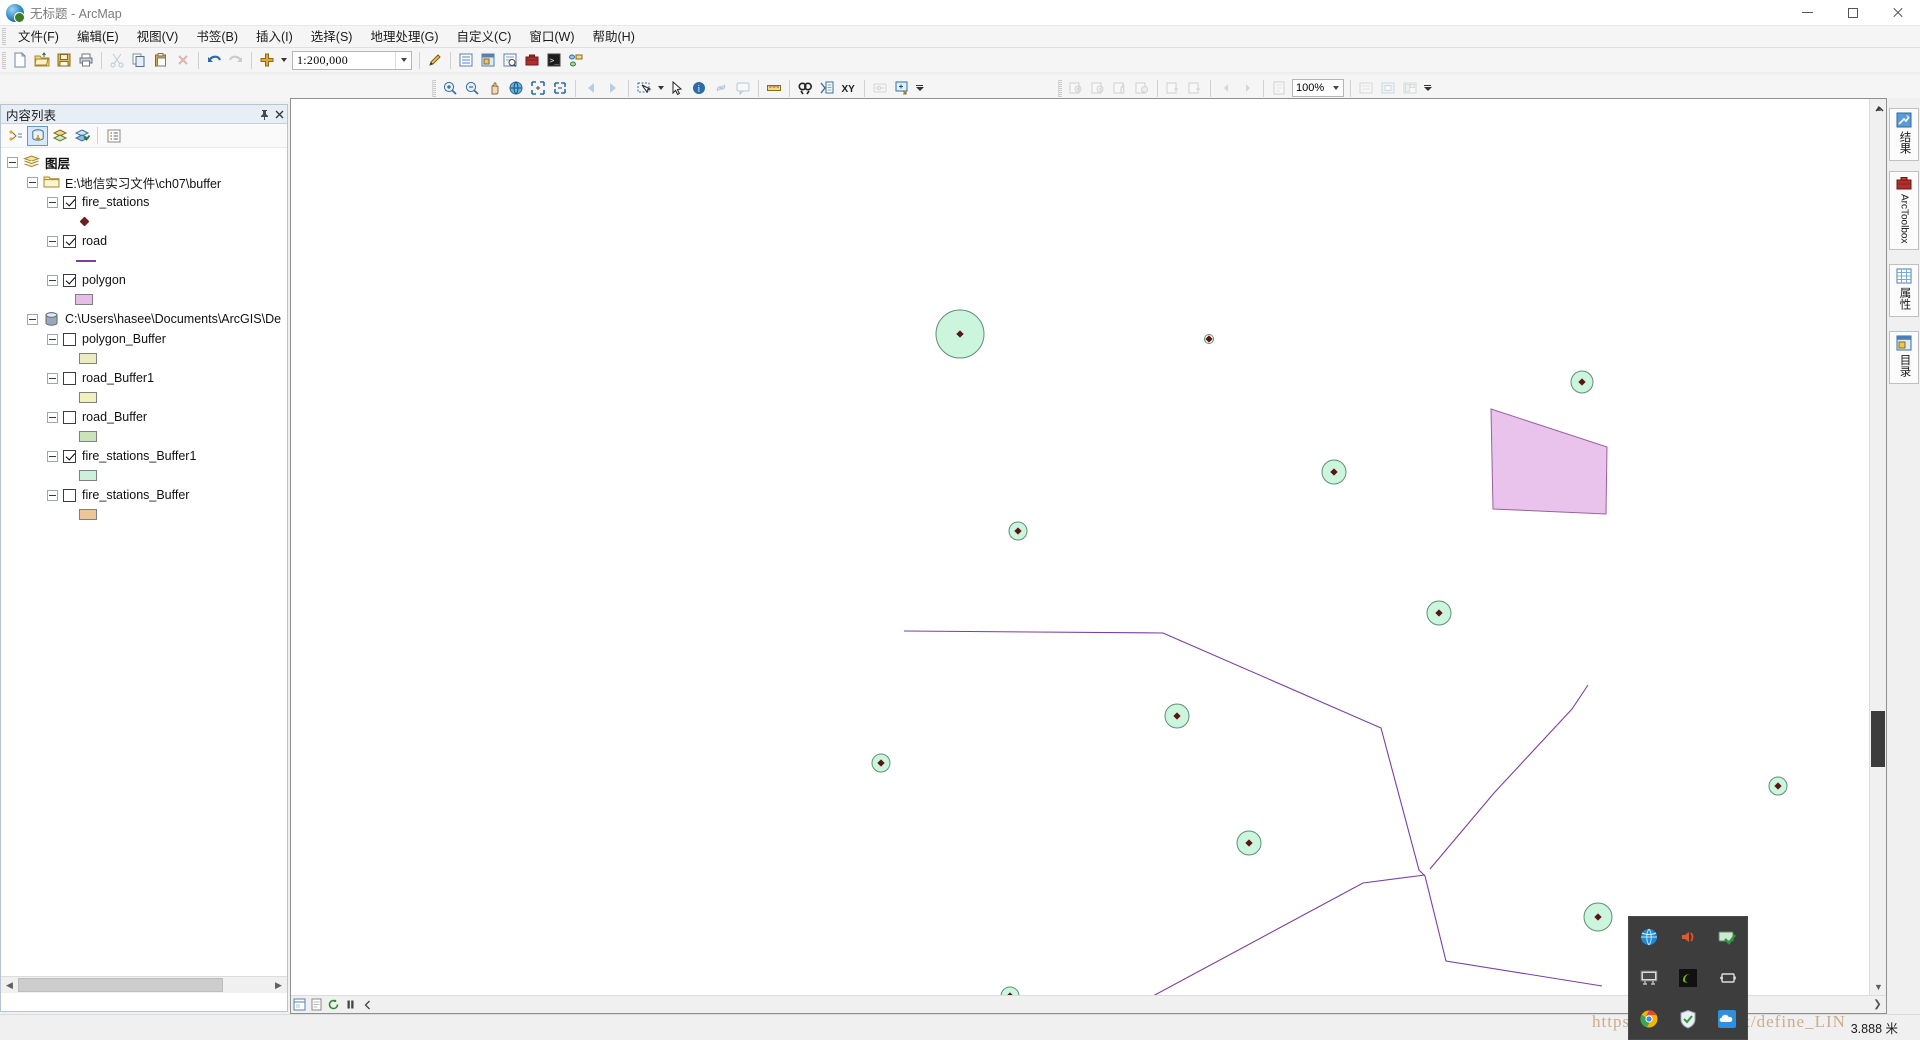 This screenshot has width=1920, height=1040. Describe the element at coordinates (1226, 88) in the screenshot. I see `layout-back-button` at that location.